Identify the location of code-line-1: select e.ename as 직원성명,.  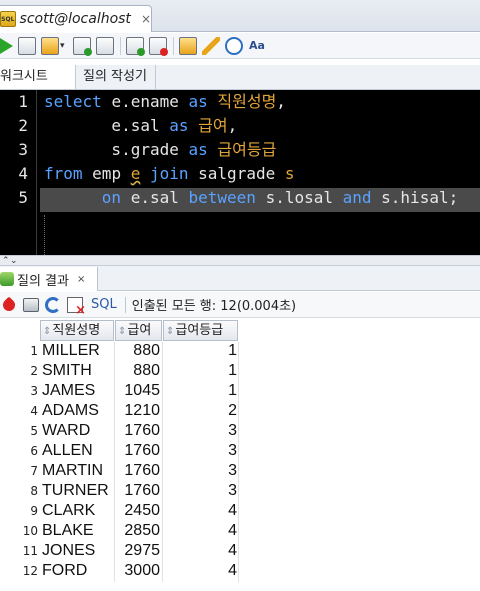
(165, 102).